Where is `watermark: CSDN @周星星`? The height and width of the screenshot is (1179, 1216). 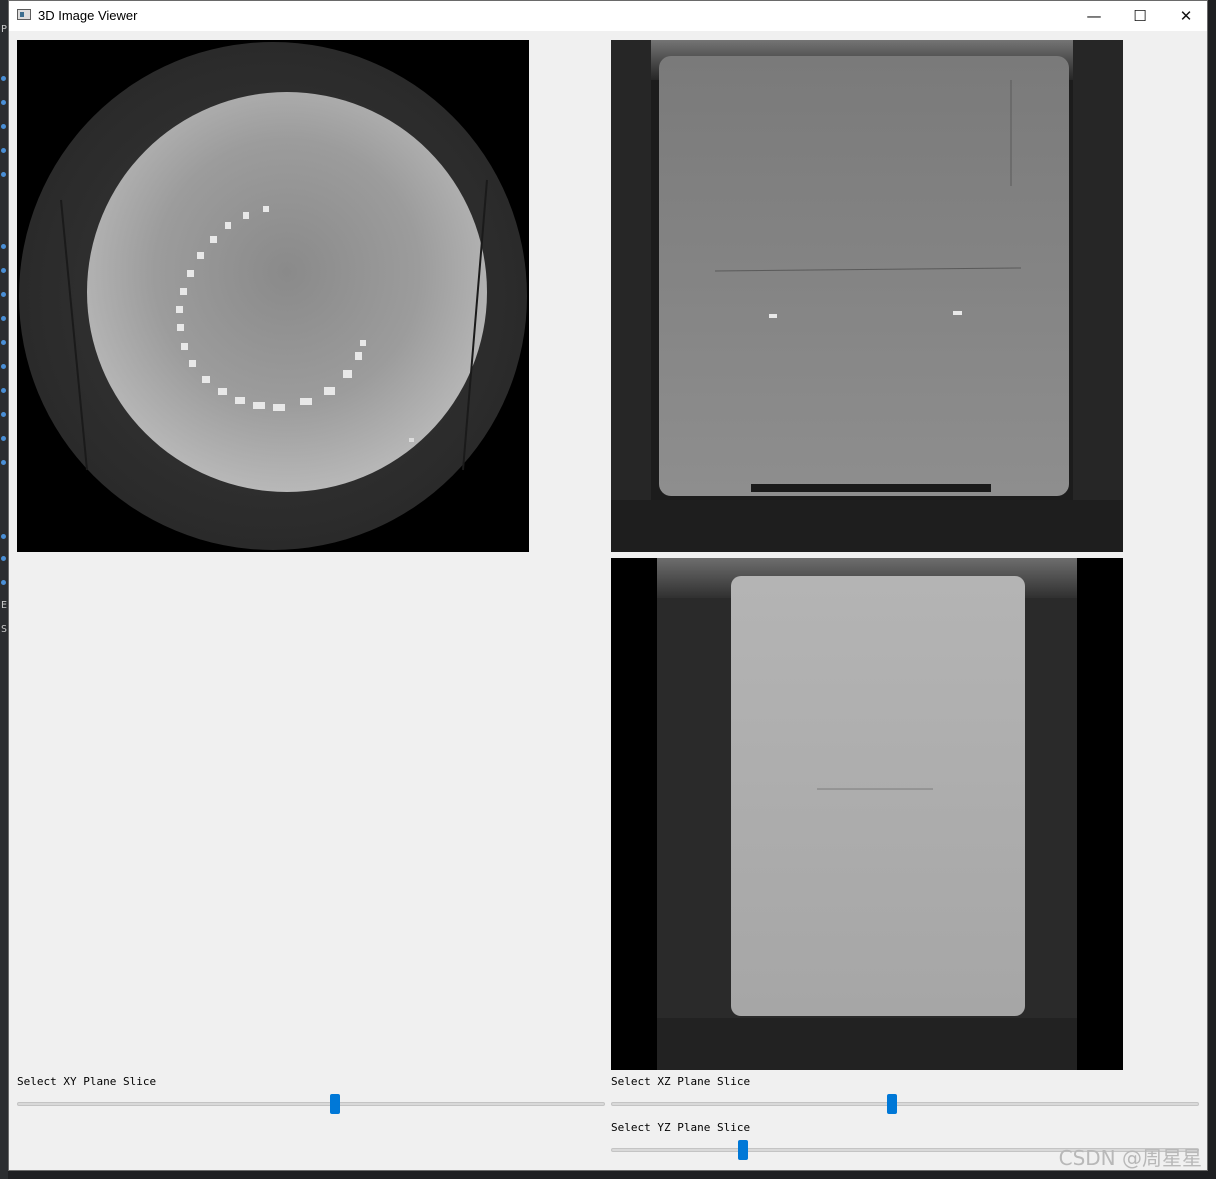
watermark: CSDN @周星星 is located at coordinates (1130, 1158).